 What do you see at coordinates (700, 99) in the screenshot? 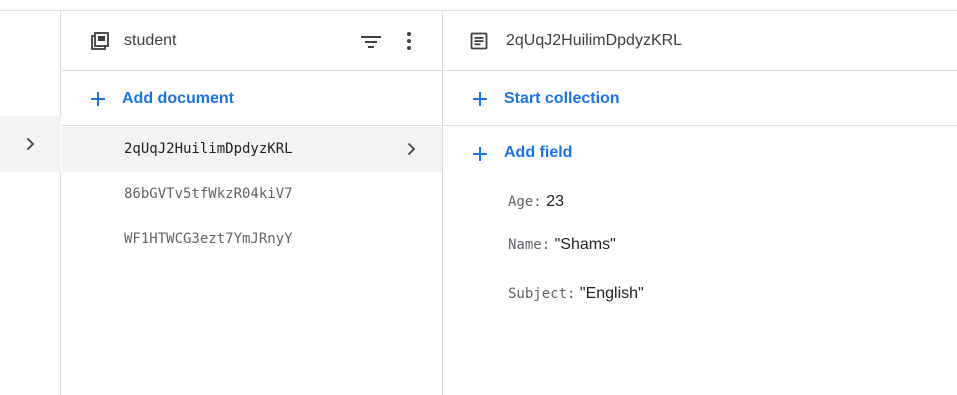
I see `start-collection-button: Start collection` at bounding box center [700, 99].